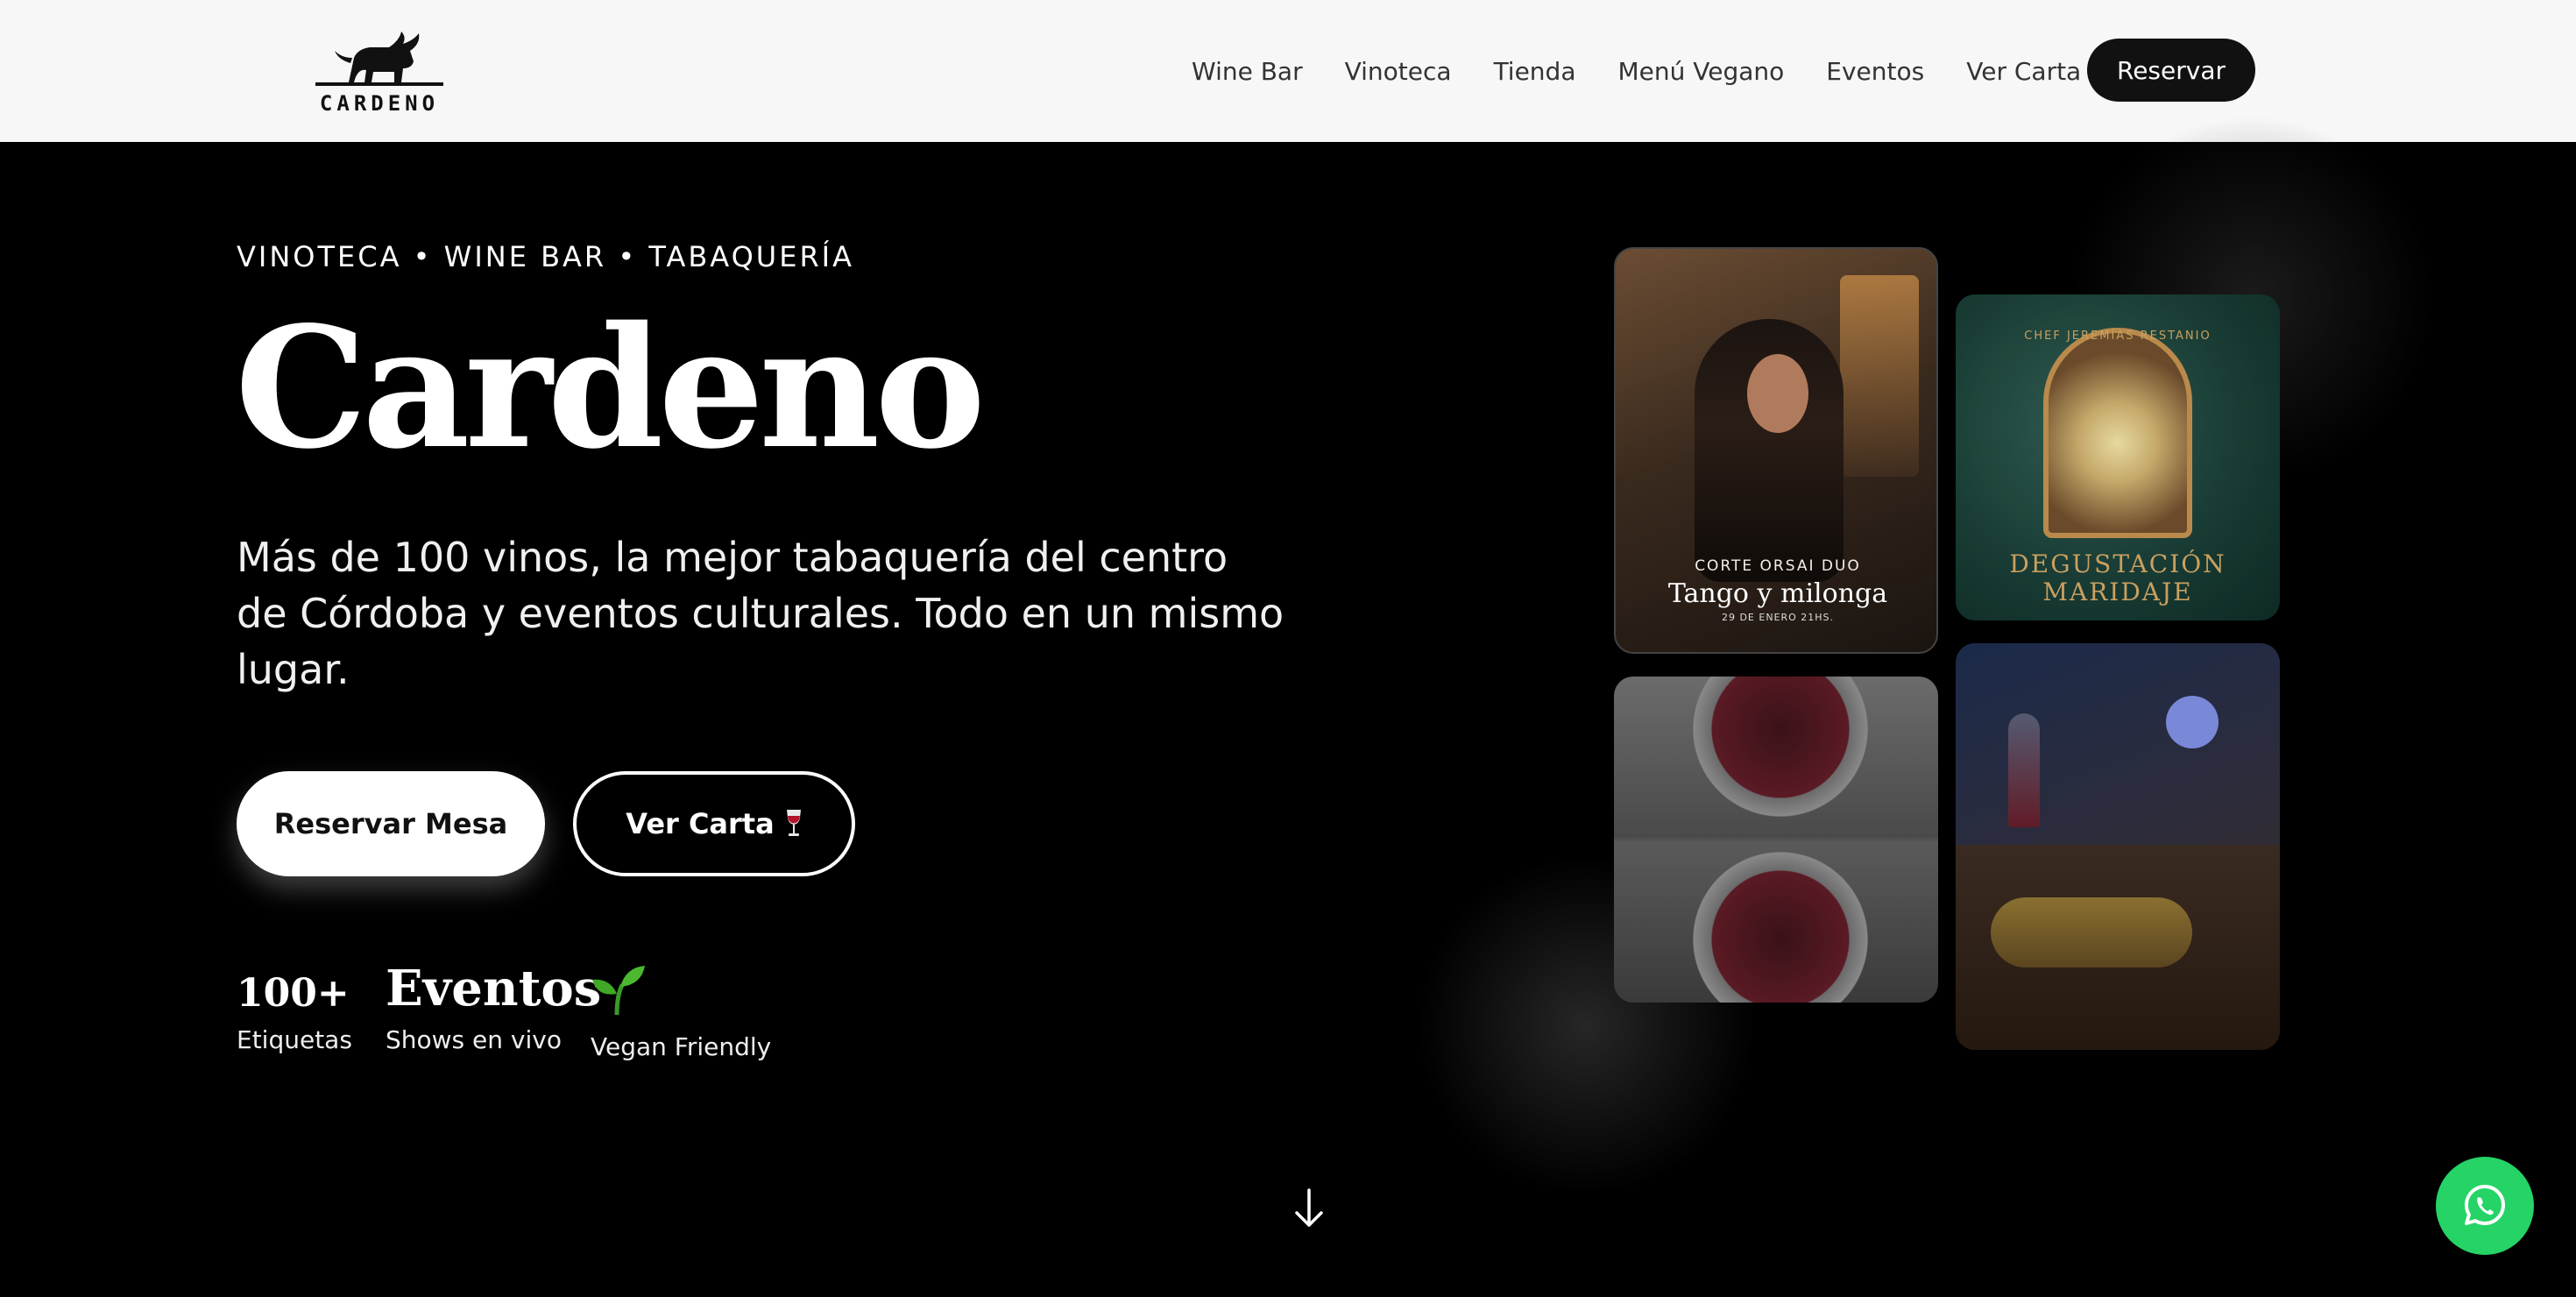 The width and height of the screenshot is (2576, 1297). Describe the element at coordinates (610, 387) in the screenshot. I see `hero-title: Cardeno` at that location.